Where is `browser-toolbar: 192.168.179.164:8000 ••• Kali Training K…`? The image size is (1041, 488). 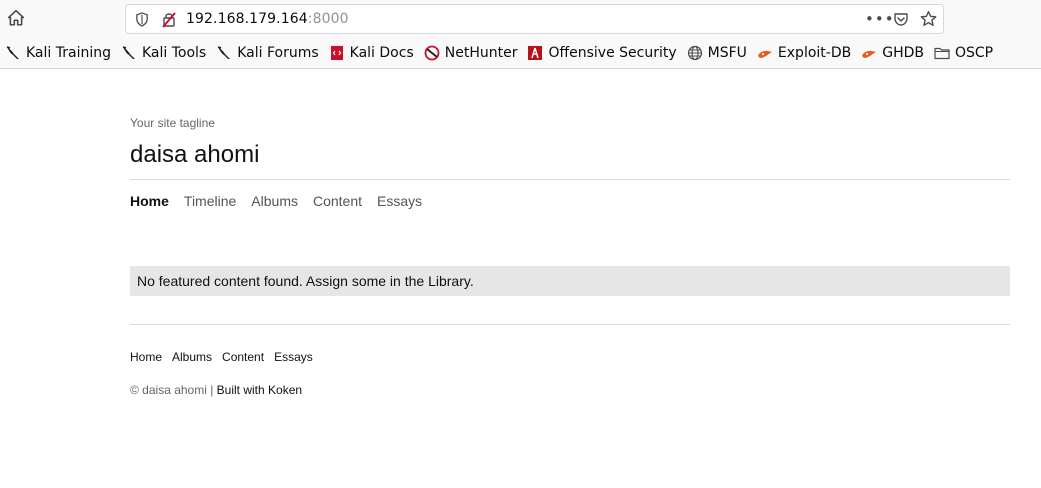 browser-toolbar: 192.168.179.164:8000 ••• Kali Training K… is located at coordinates (520, 34).